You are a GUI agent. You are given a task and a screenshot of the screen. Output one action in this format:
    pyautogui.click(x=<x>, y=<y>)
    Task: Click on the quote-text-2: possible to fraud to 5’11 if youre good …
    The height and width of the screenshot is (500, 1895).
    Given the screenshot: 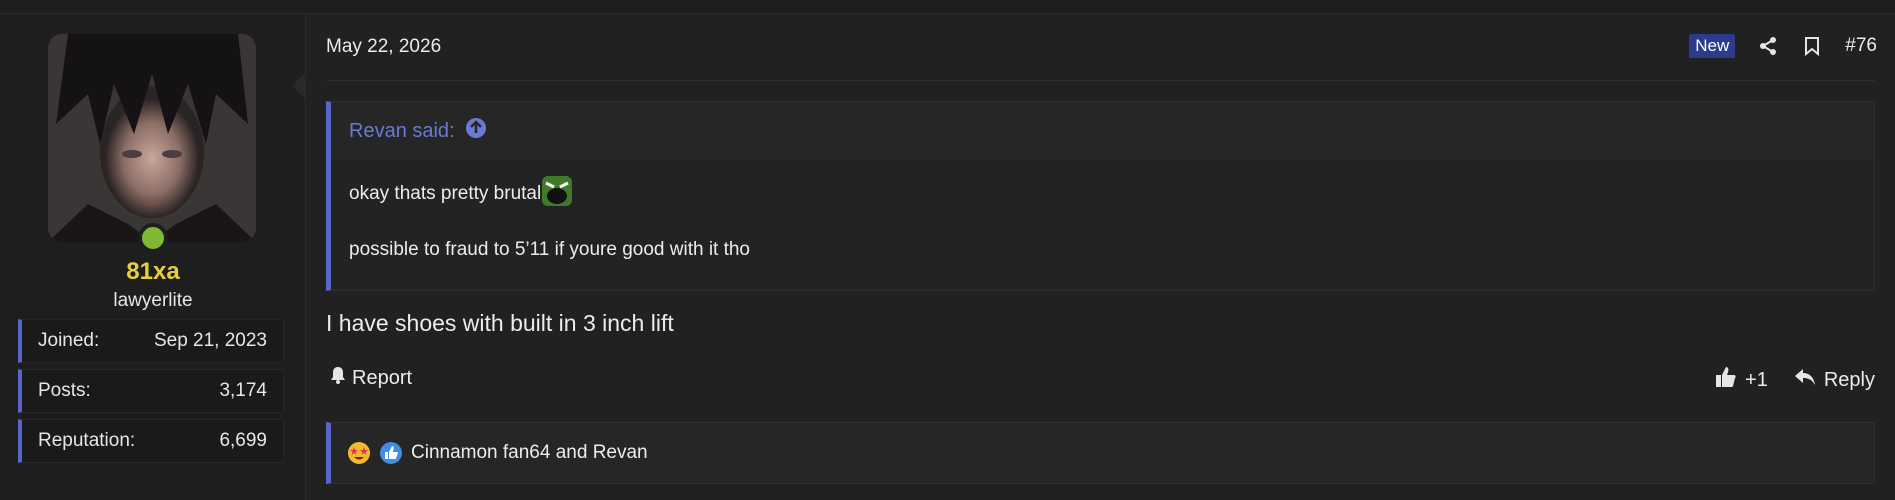 What is the action you would take?
    pyautogui.click(x=550, y=249)
    